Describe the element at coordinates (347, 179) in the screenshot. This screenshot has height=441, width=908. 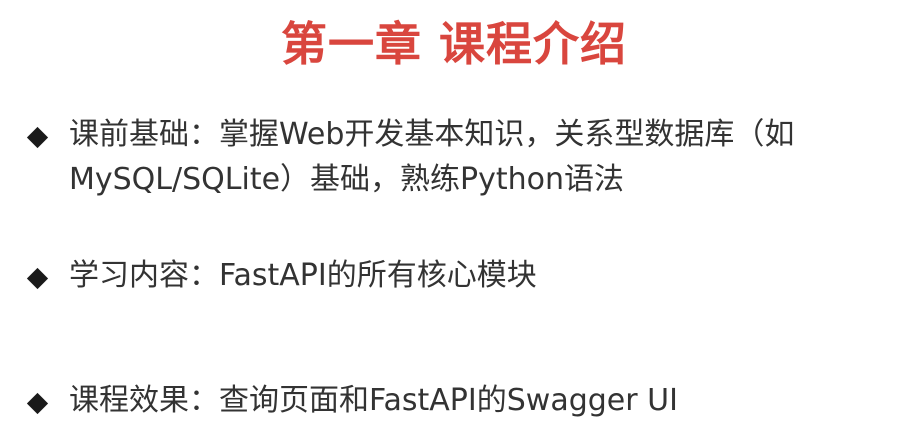
I see `bullet-text-line: MySQL/SQLite）基础，熟练Python语法` at that location.